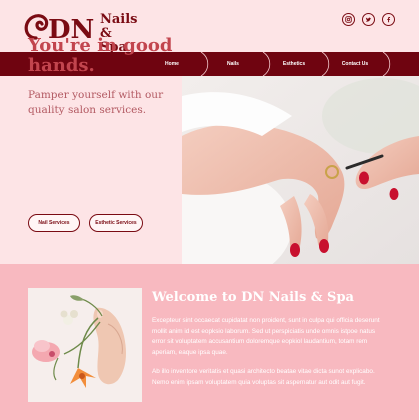  I want to click on instagram-icon, so click(348, 19).